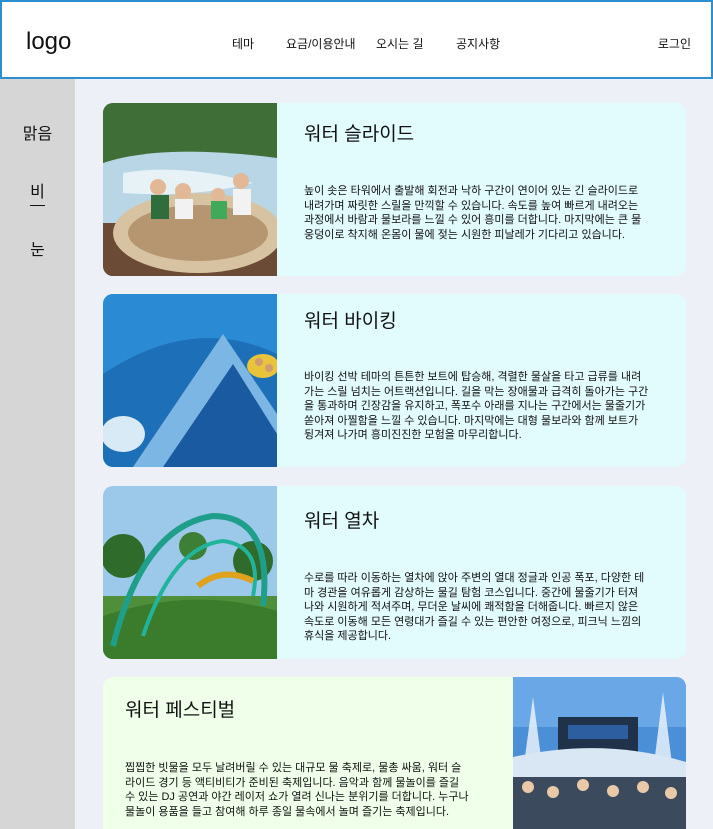 Image resolution: width=713 pixels, height=829 pixels. What do you see at coordinates (321, 43) in the screenshot?
I see `nav-item-pricing: 요금/이용안내` at bounding box center [321, 43].